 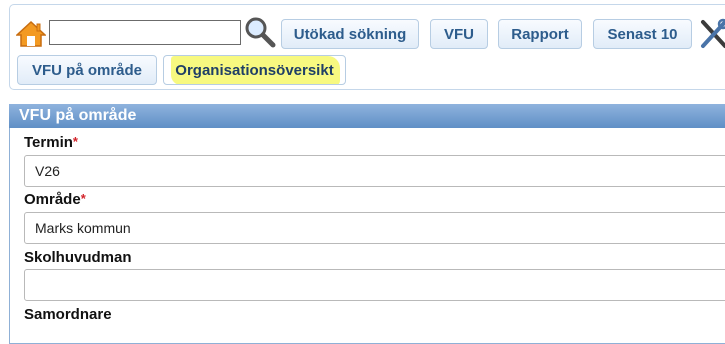 I want to click on vfu-area-button: VFU på område, so click(x=87, y=70).